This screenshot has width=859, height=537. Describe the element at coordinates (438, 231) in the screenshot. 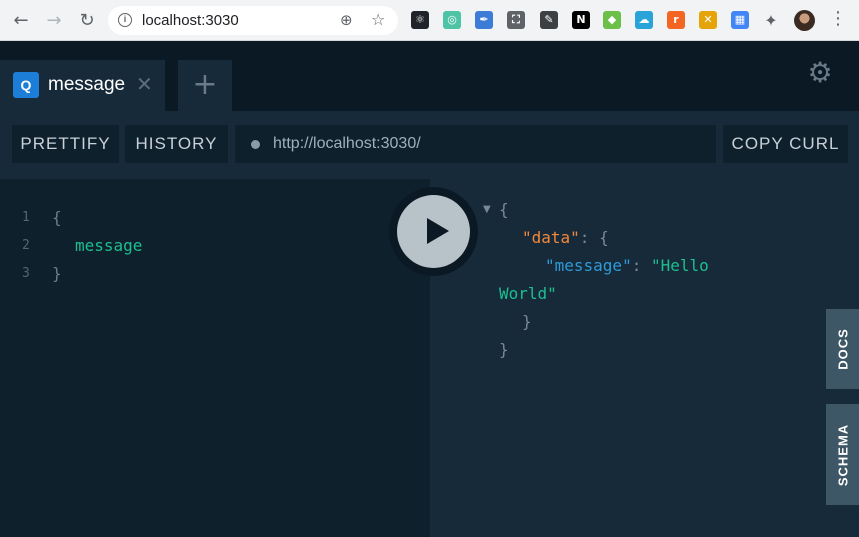

I see `play-icon` at that location.